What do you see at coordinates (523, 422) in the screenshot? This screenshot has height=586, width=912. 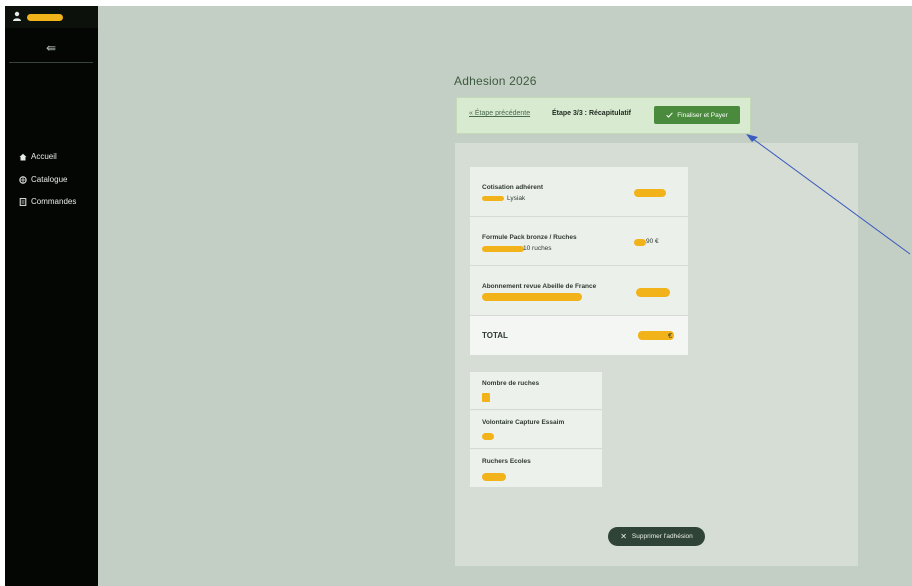 I see `info-label: Volontaire Capture Essaim` at bounding box center [523, 422].